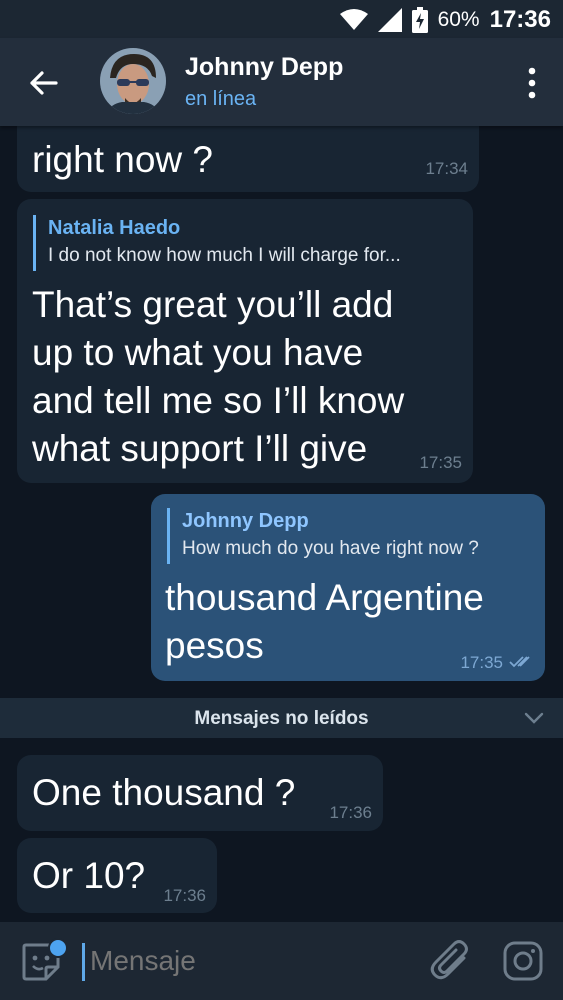  What do you see at coordinates (534, 718) in the screenshot?
I see `chevron-down-icon` at bounding box center [534, 718].